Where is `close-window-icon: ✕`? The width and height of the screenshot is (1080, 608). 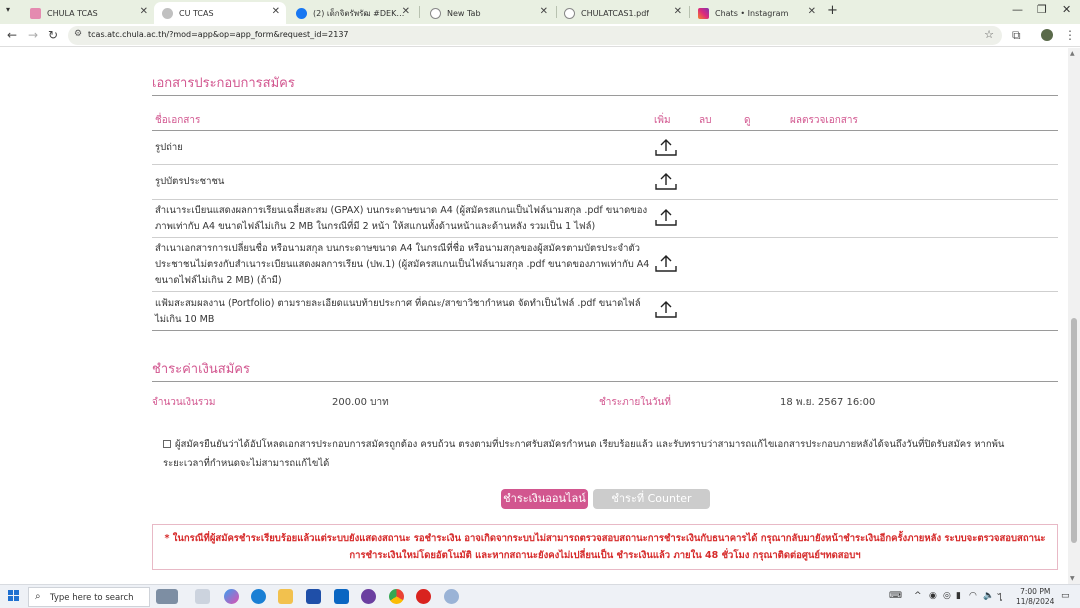 close-window-icon: ✕ is located at coordinates (1066, 9).